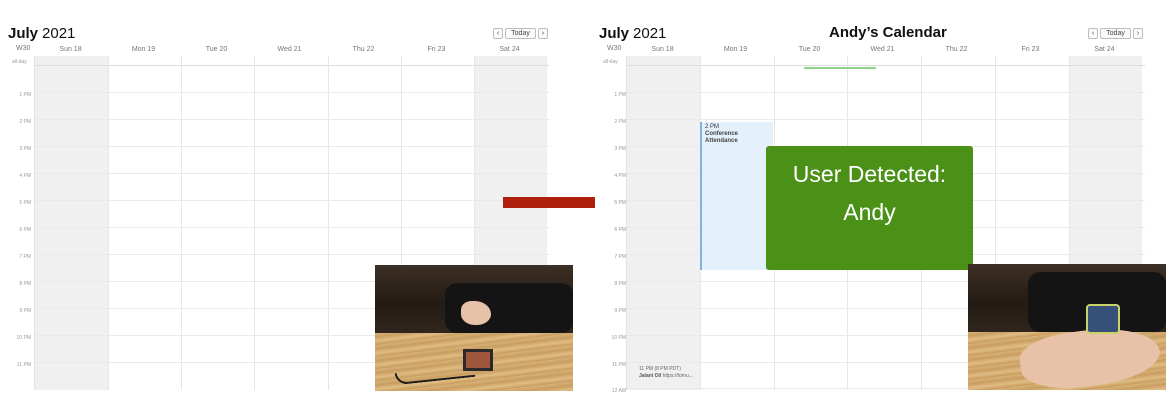  Describe the element at coordinates (1103, 319) in the screenshot. I see `wrist-sensor-device` at that location.